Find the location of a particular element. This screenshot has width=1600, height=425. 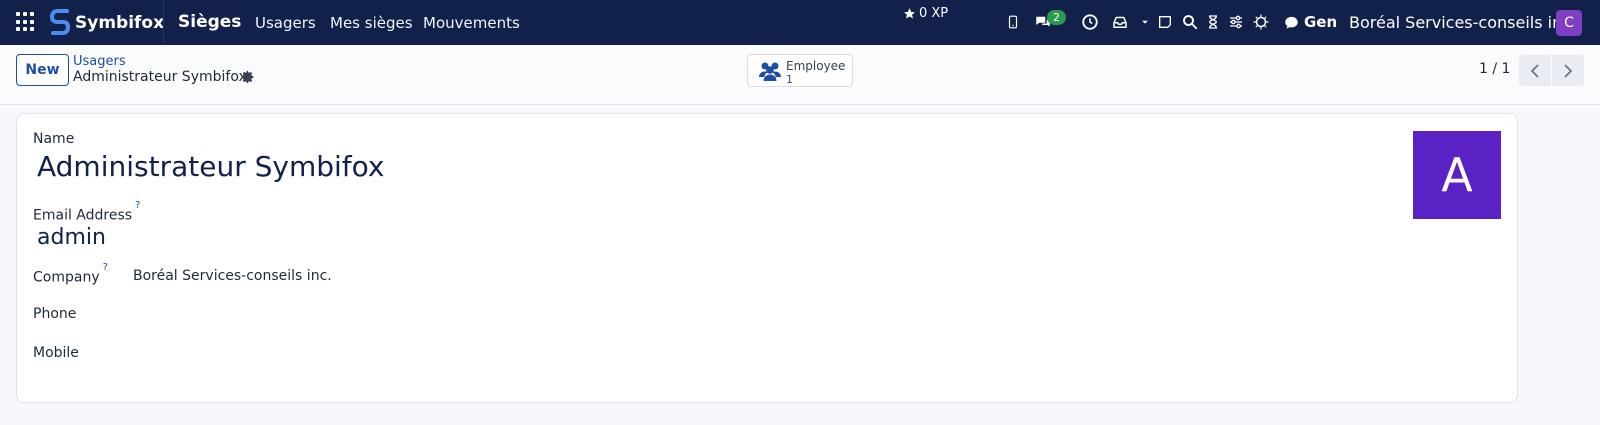

caret-down-icon is located at coordinates (1145, 22).